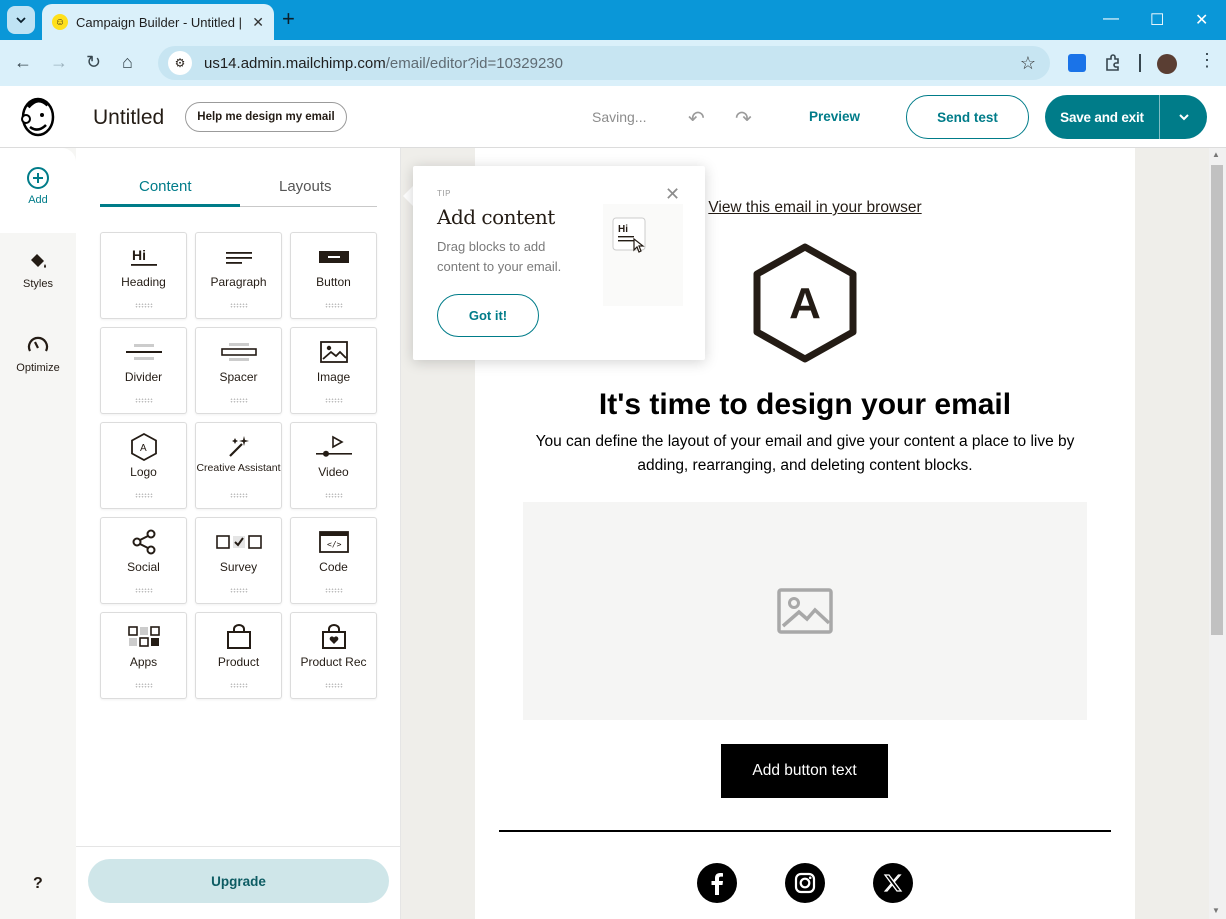 The width and height of the screenshot is (1226, 919). What do you see at coordinates (38, 186) in the screenshot?
I see `rail-item-add: Add` at bounding box center [38, 186].